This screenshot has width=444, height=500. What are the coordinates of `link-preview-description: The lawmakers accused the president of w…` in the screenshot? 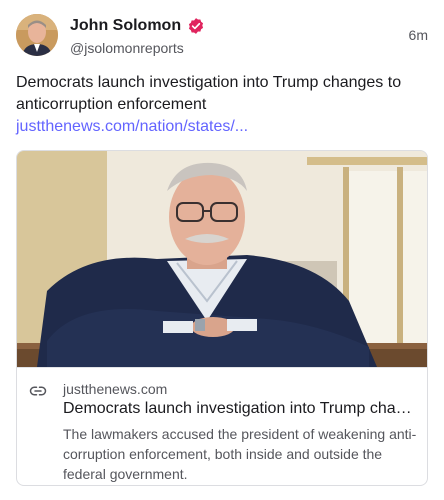 It's located at (240, 454).